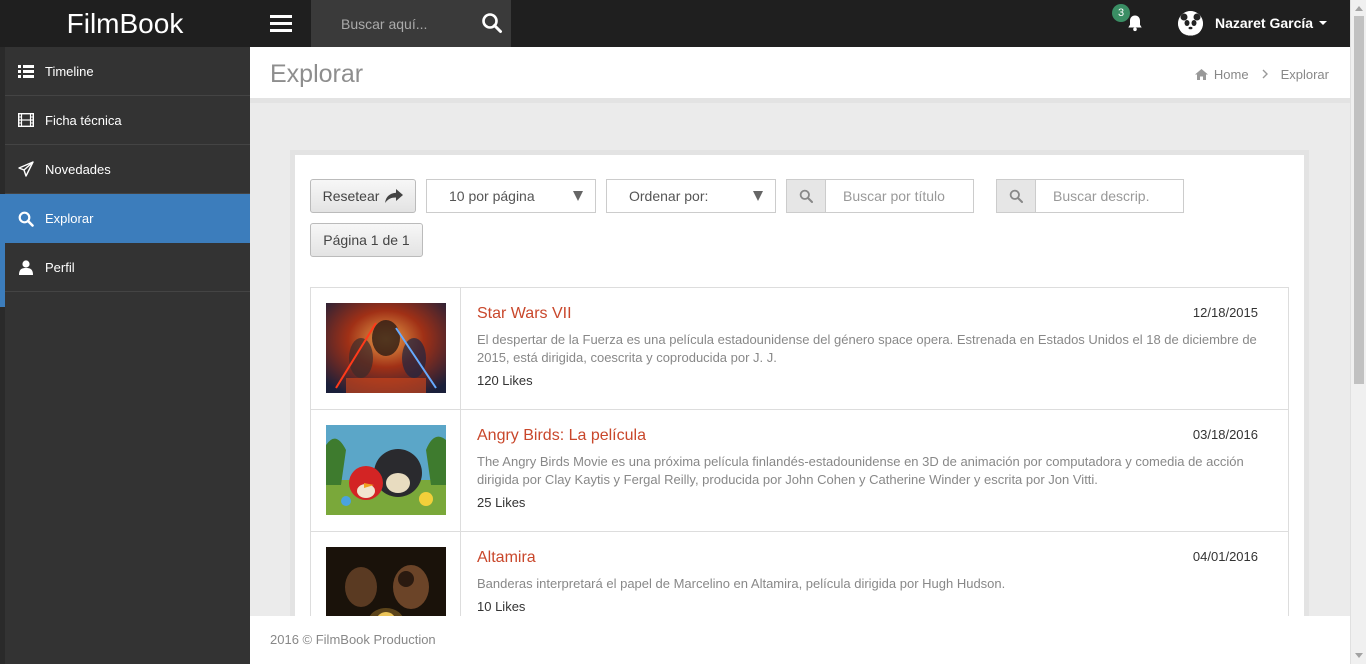 This screenshot has width=1366, height=664. I want to click on sidebar-item-label: Timeline, so click(69, 71).